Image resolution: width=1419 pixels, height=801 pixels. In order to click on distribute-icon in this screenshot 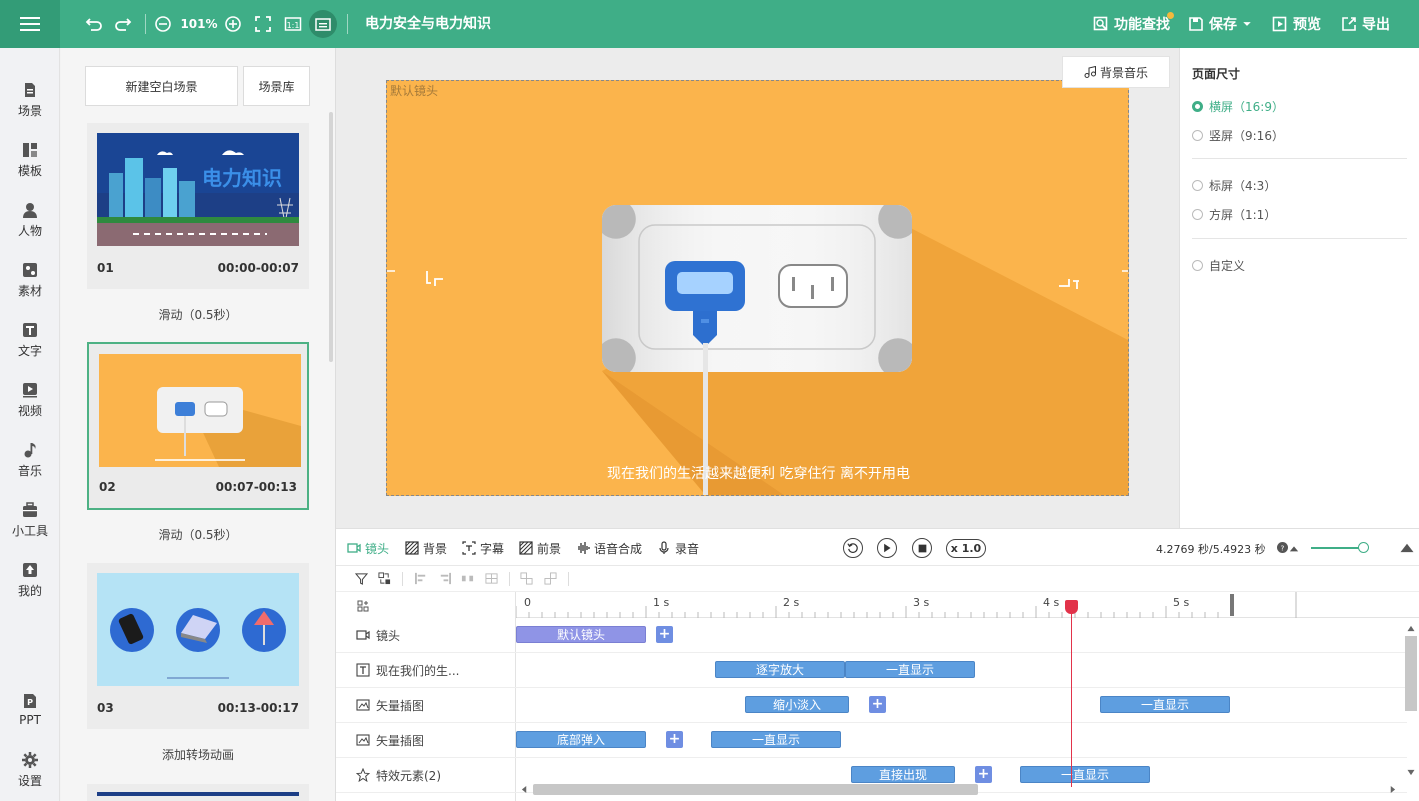, I will do `click(467, 578)`.